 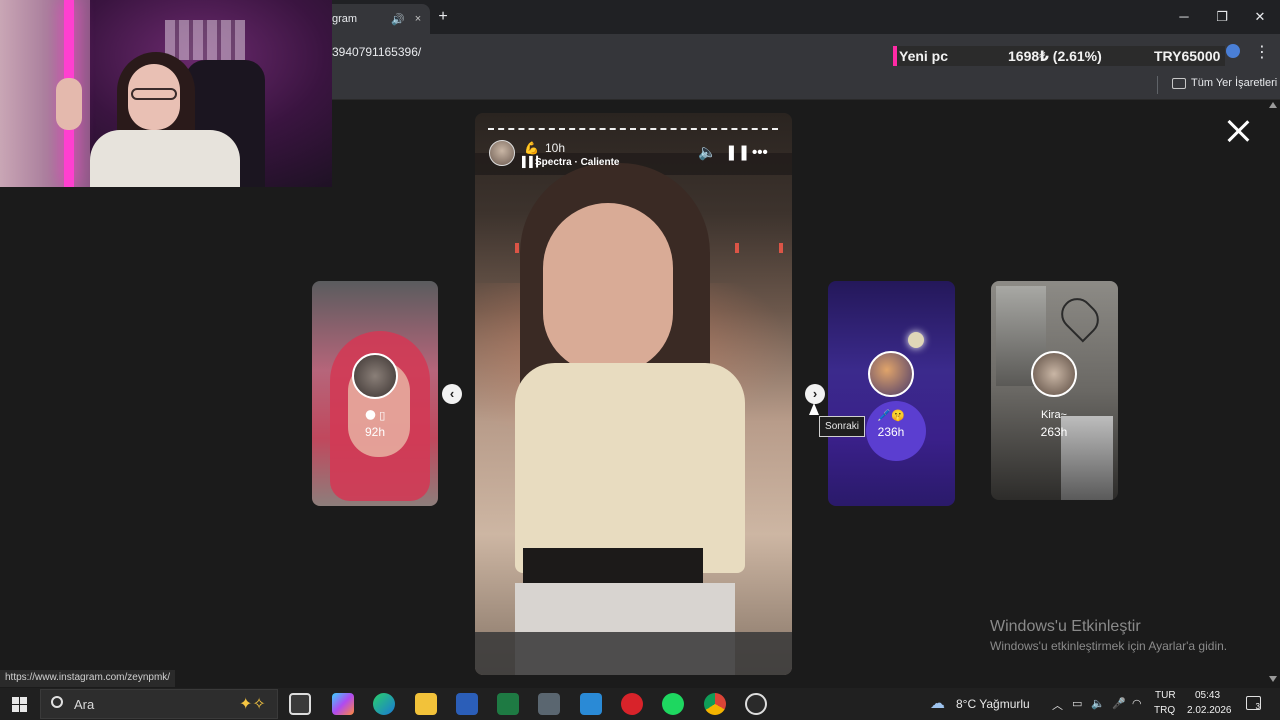 I want to click on scrollbar-up-arrow, so click(x=1273, y=105).